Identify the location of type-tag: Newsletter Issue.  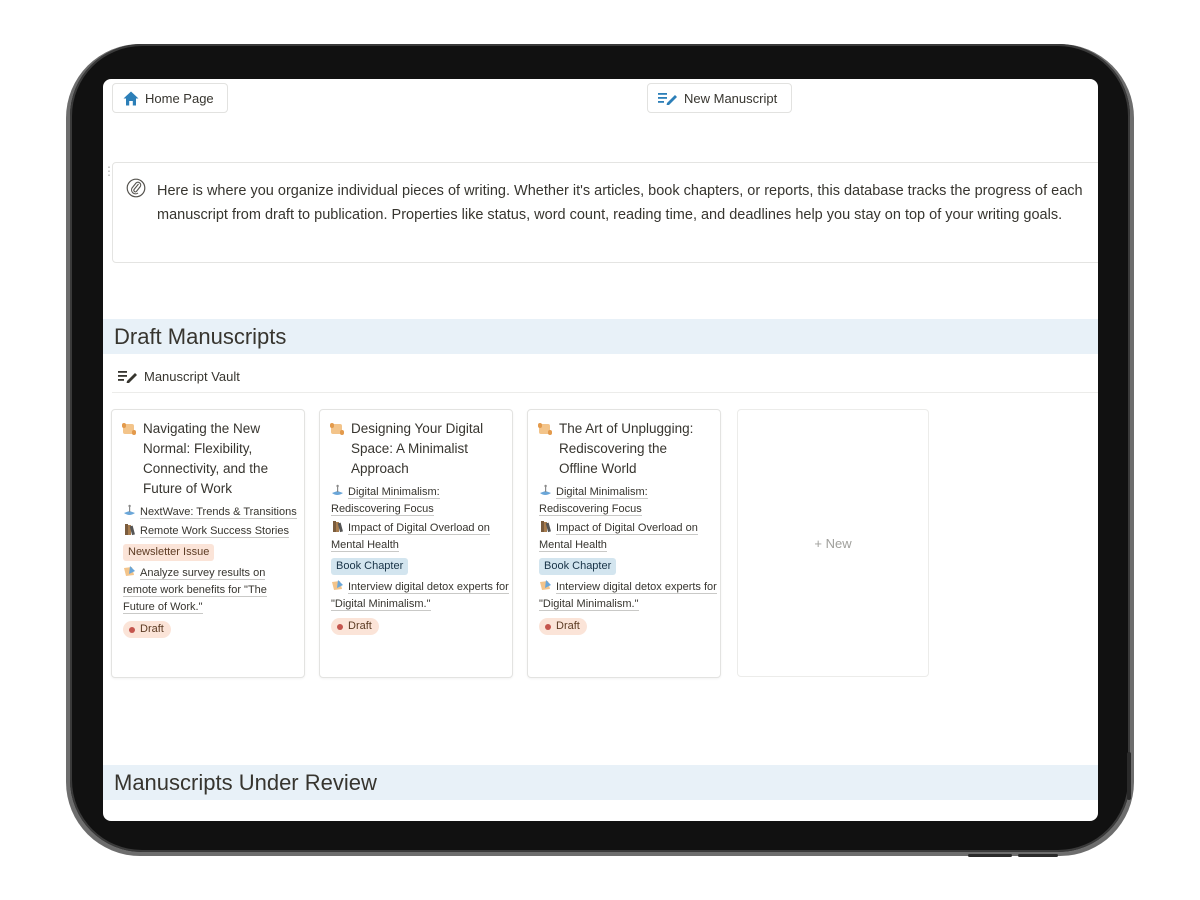
(169, 552).